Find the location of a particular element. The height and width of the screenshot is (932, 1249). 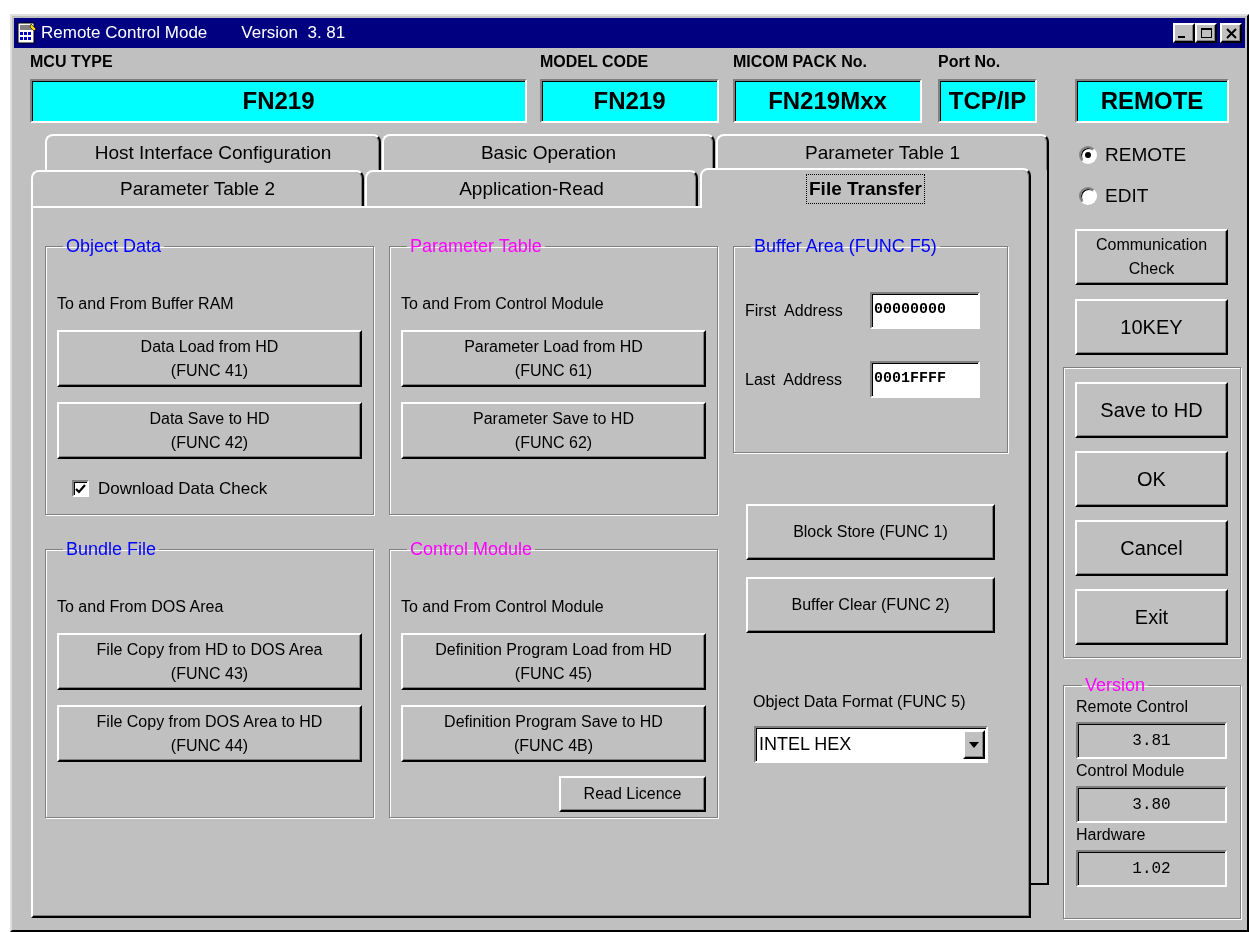

field-label: MCU TYPE is located at coordinates (72, 62).